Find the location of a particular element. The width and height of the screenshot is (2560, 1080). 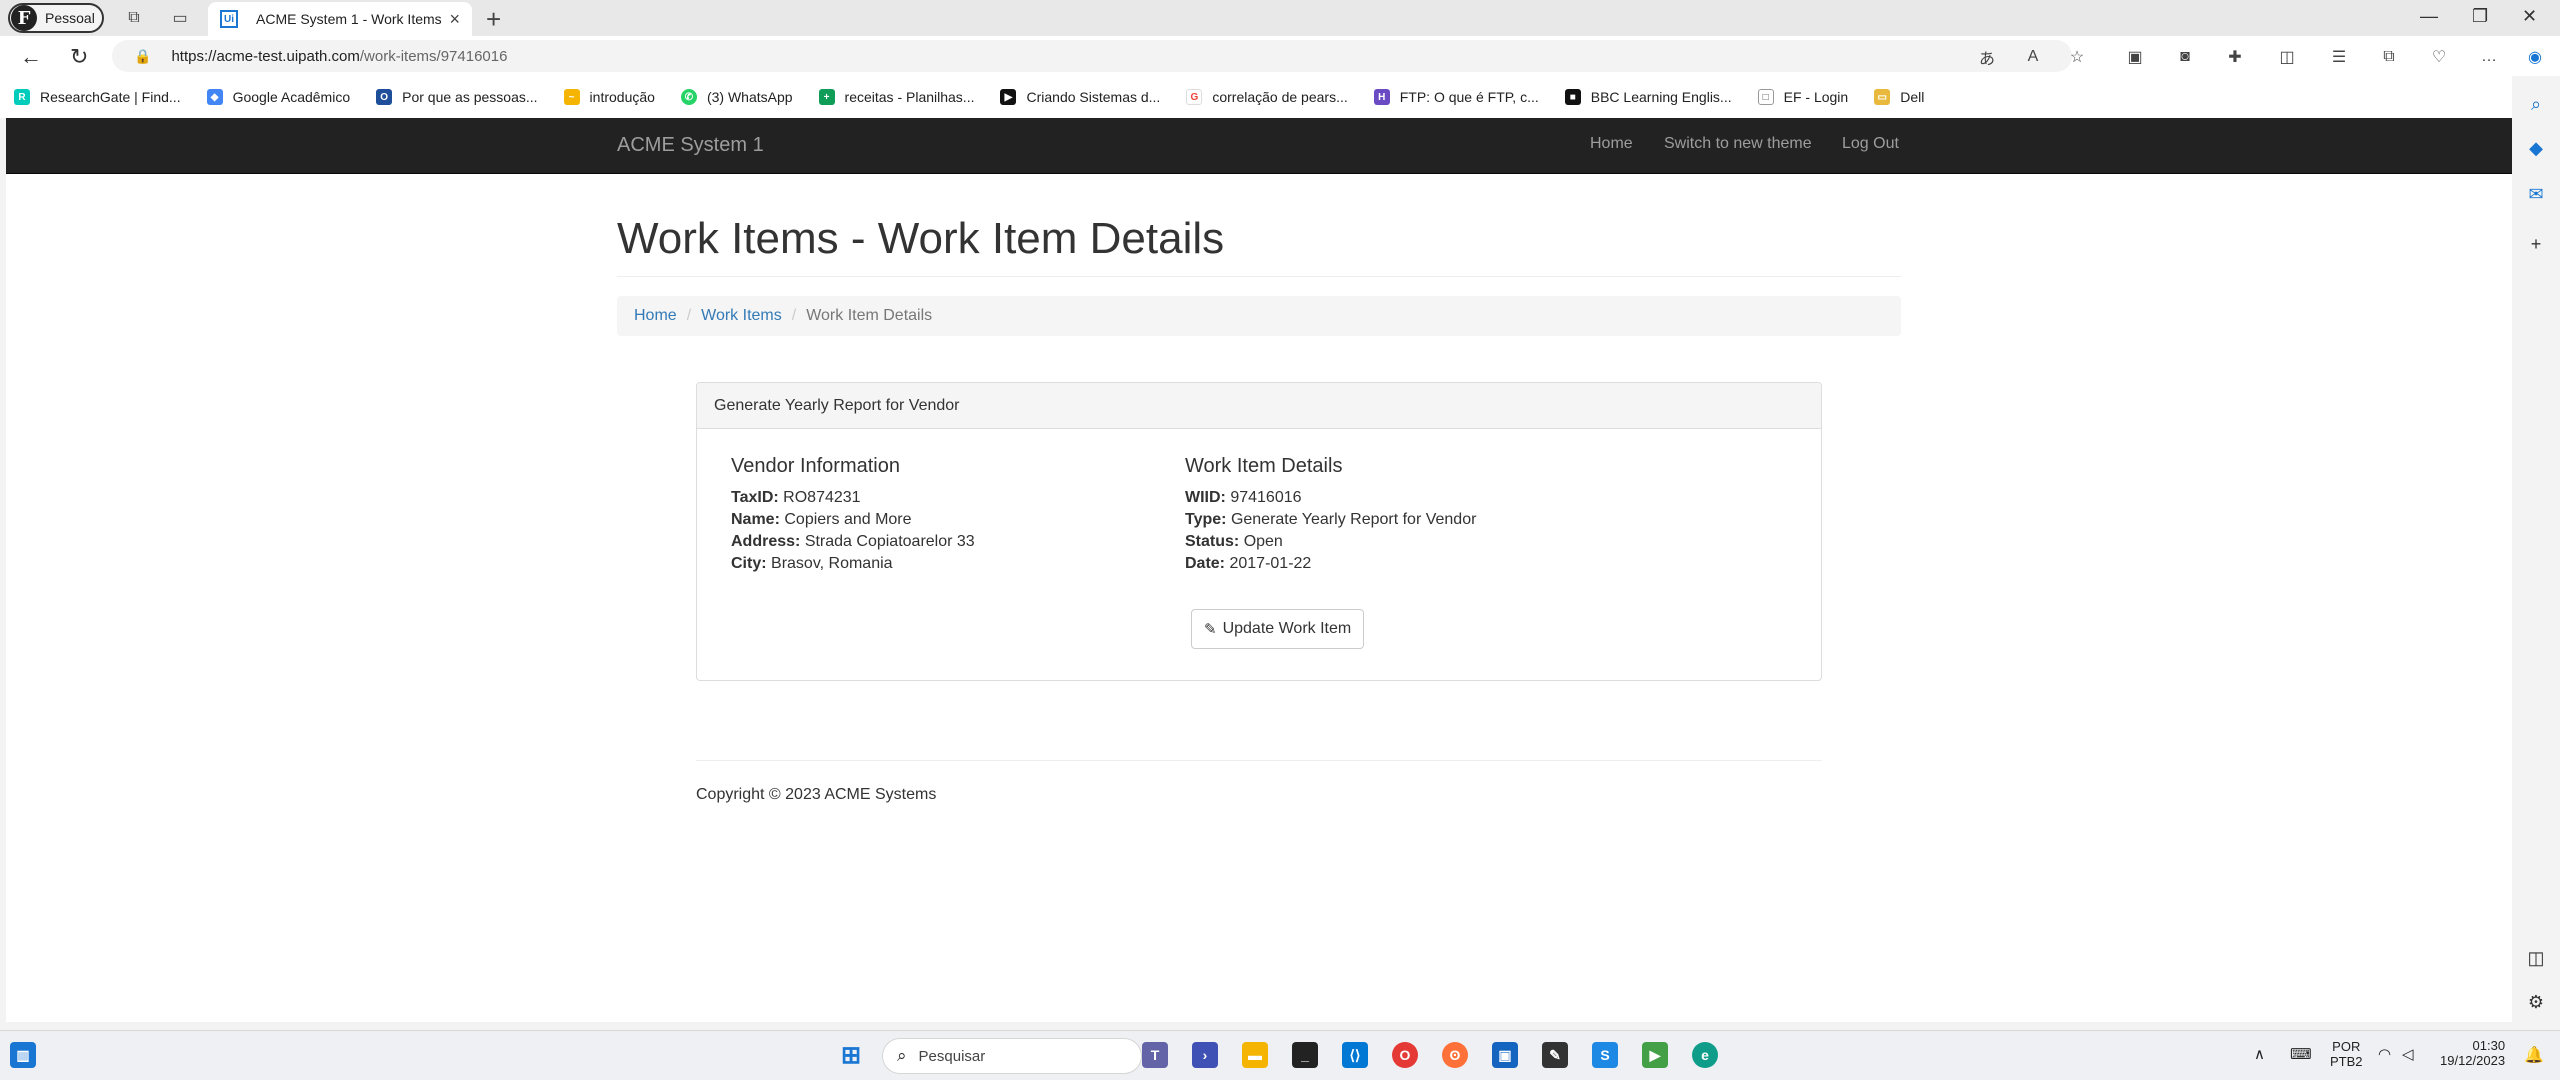

copilot-icon: ◉ is located at coordinates (2535, 57).